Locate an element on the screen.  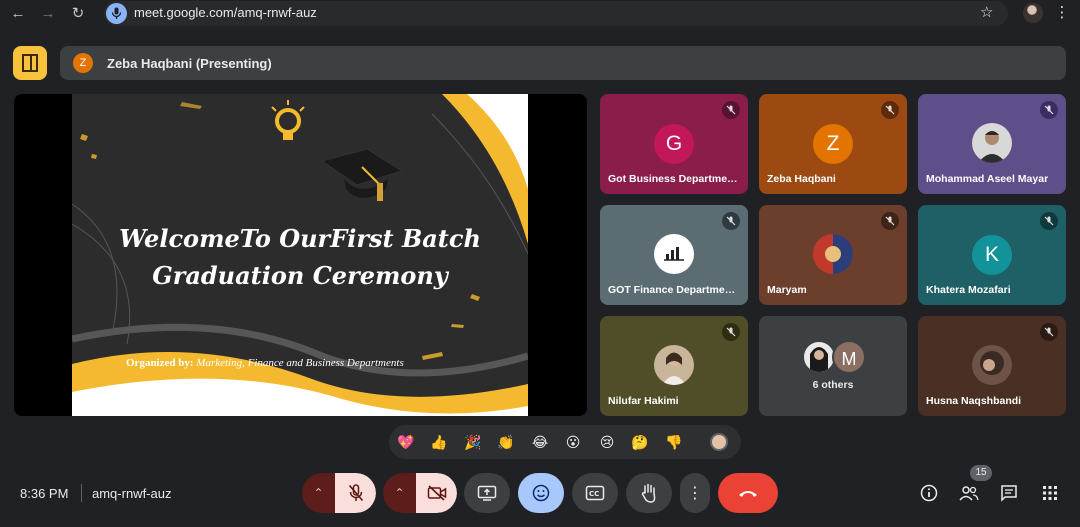
reactions-bar: 💖 👍 🎉 👏 😂 😮 😢 🤔 👎 is located at coordinates (565, 442).